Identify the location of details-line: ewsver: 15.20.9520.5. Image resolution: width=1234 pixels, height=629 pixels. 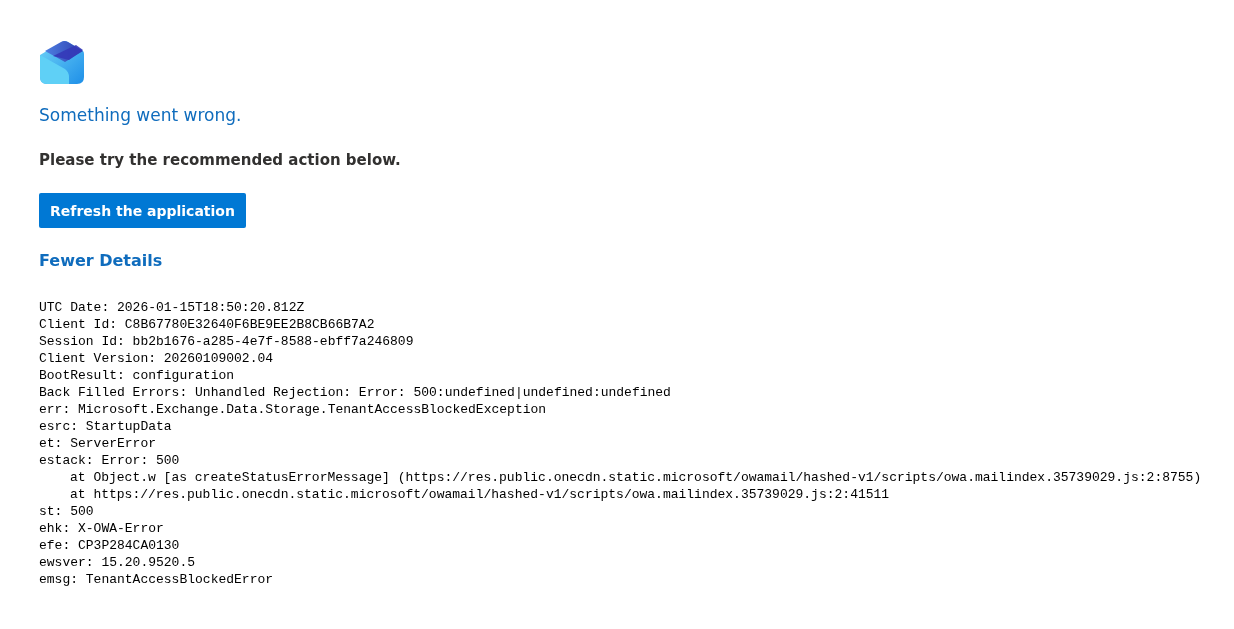
(117, 562).